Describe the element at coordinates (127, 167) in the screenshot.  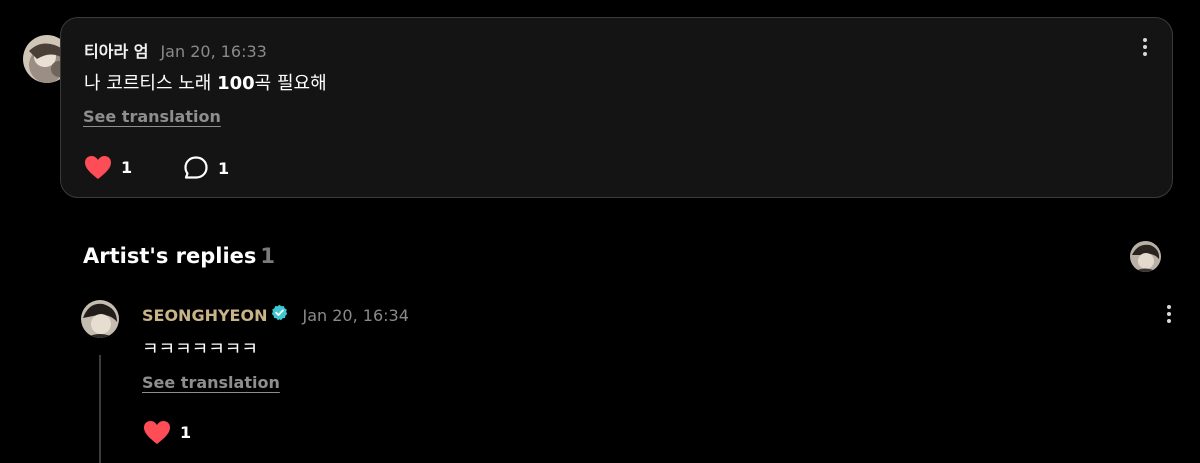
I see `comment-like-count: 1` at that location.